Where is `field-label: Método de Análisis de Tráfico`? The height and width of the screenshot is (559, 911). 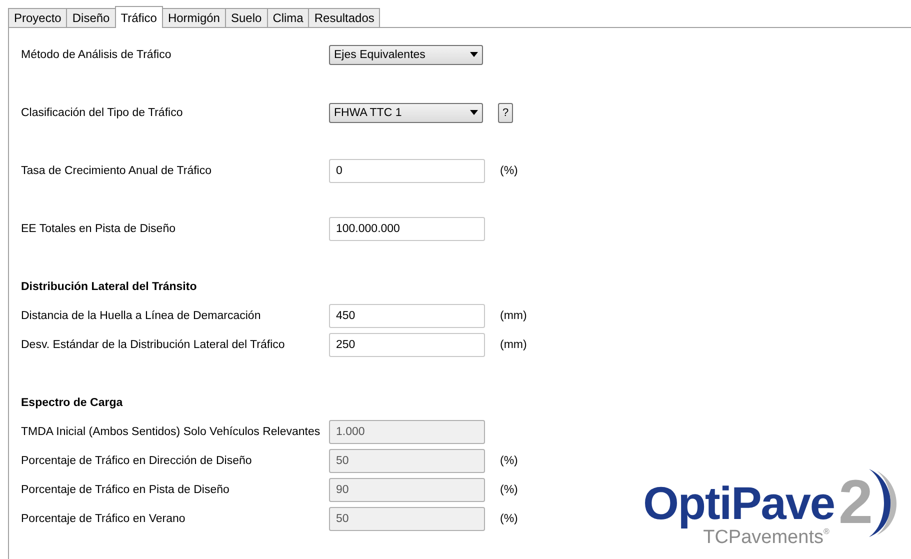
field-label: Método de Análisis de Tráfico is located at coordinates (96, 54).